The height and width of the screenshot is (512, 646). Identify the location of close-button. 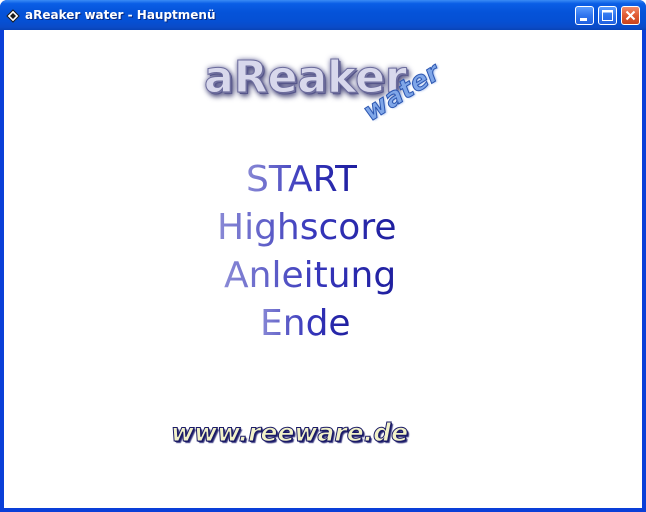
(630, 15).